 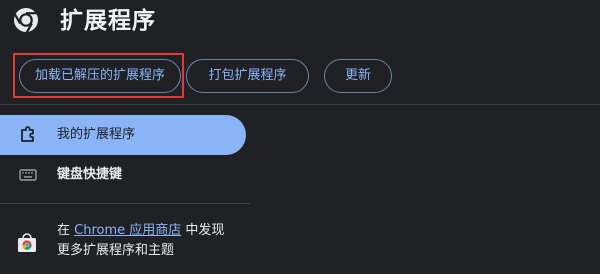 I want to click on sidebar-item-keyboard-shortcuts: 键盘快捷键, so click(x=123, y=175).